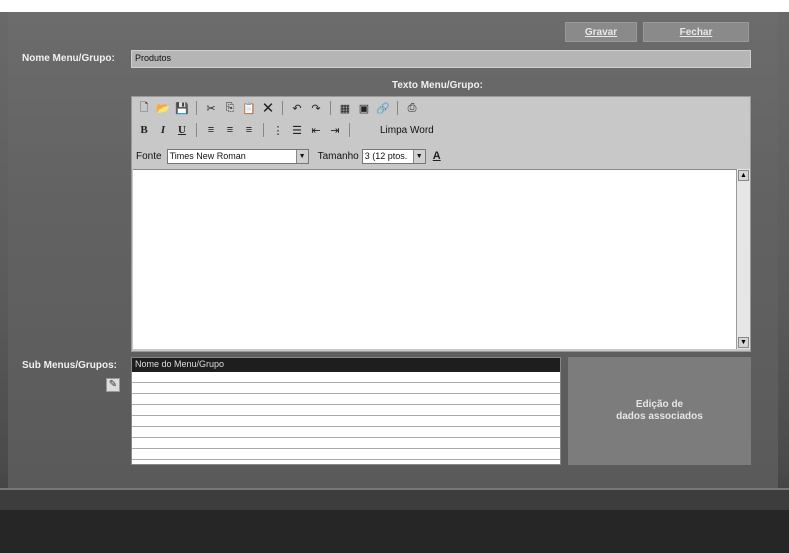 This screenshot has height=553, width=789. What do you see at coordinates (249, 130) in the screenshot?
I see `align-right-icon: ≡` at bounding box center [249, 130].